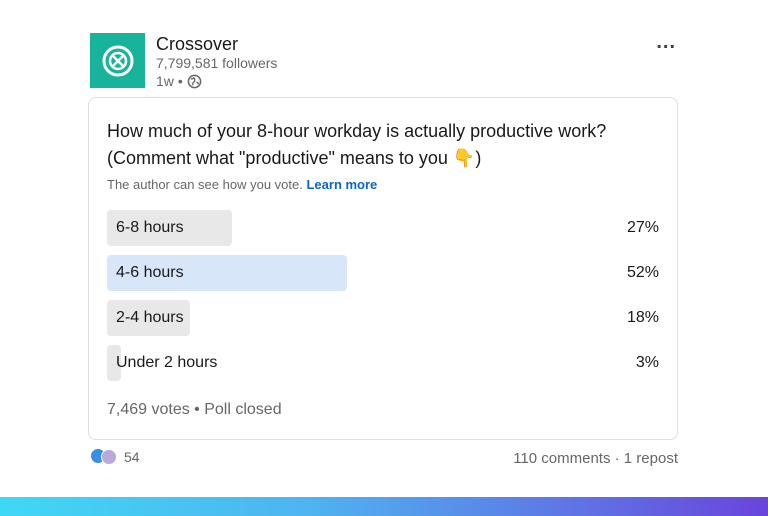  I want to click on learn-more-link: Learn more, so click(341, 184).